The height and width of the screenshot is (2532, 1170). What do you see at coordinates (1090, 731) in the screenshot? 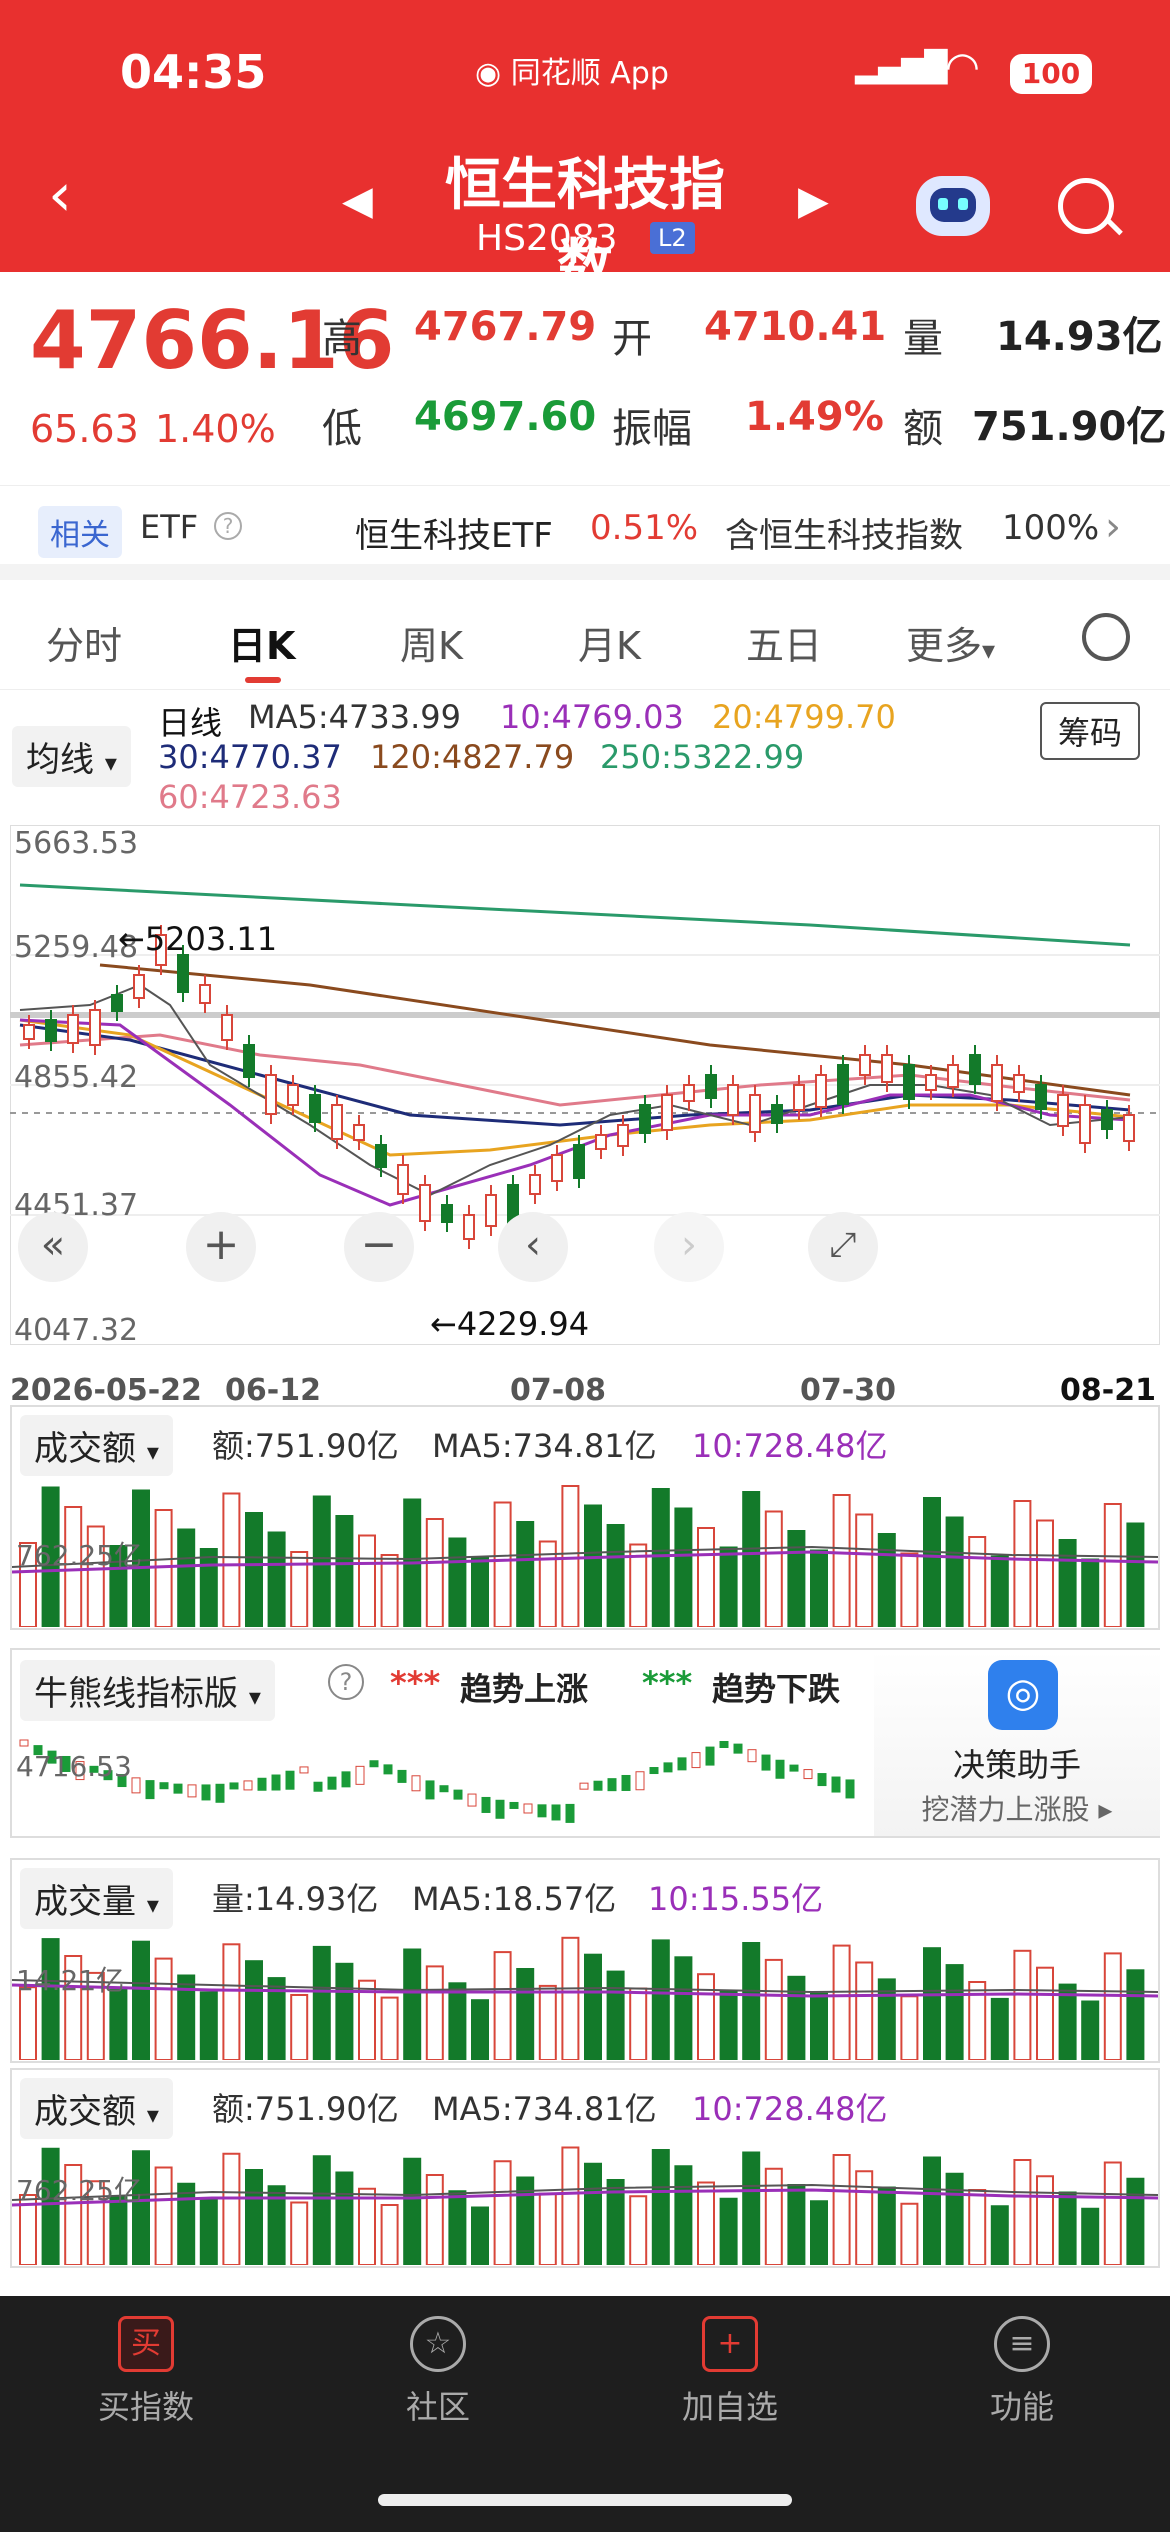
I see `chip-button: 筹码` at bounding box center [1090, 731].